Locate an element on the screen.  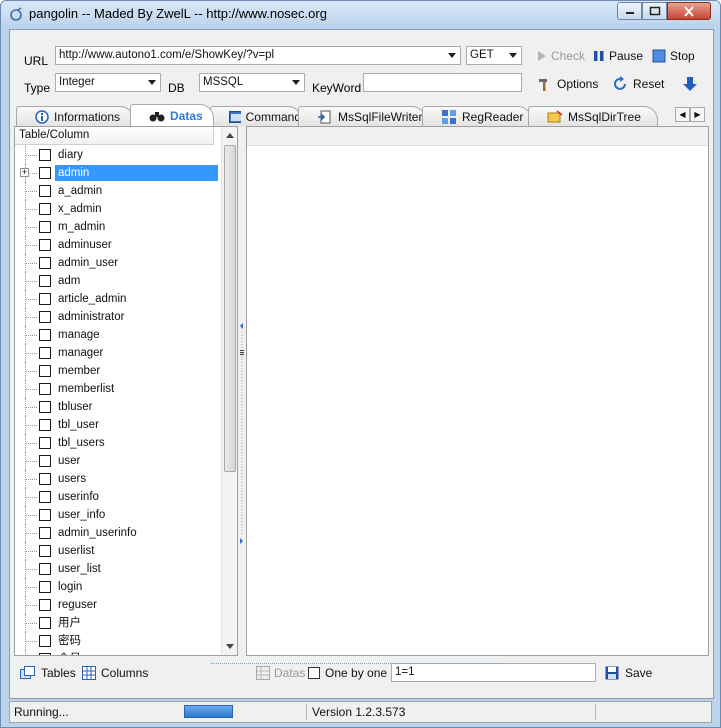
vertical-splitter is located at coordinates (242, 391).